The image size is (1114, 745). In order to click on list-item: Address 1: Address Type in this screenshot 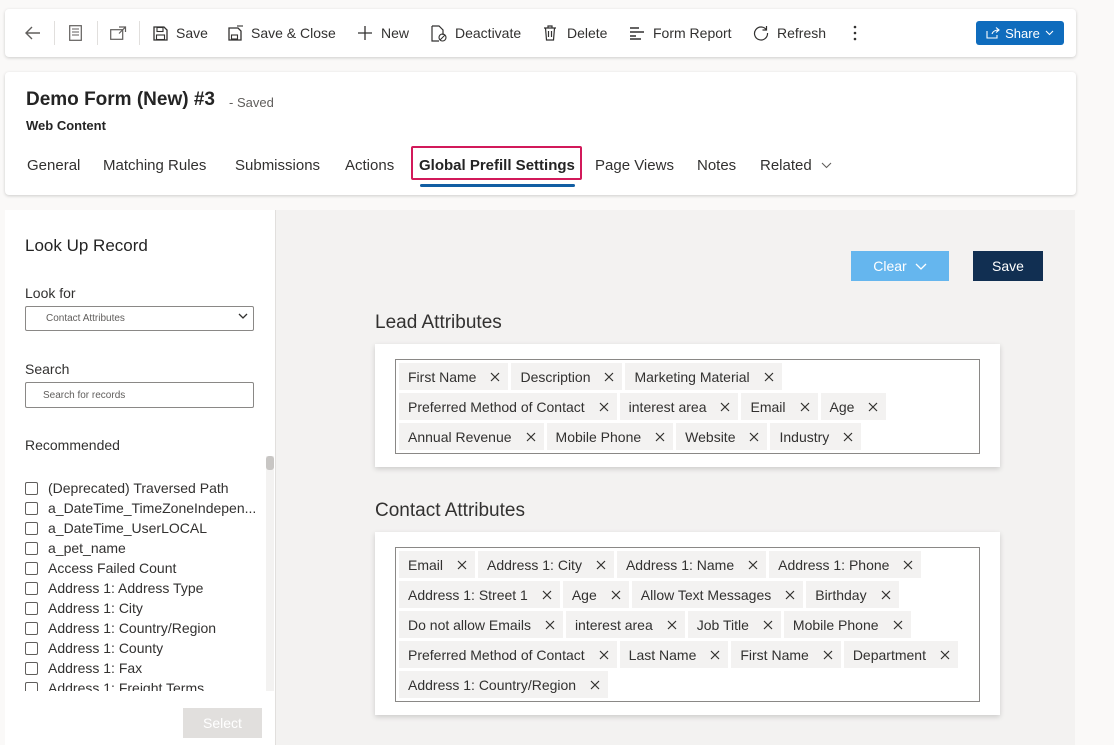, I will do `click(145, 588)`.